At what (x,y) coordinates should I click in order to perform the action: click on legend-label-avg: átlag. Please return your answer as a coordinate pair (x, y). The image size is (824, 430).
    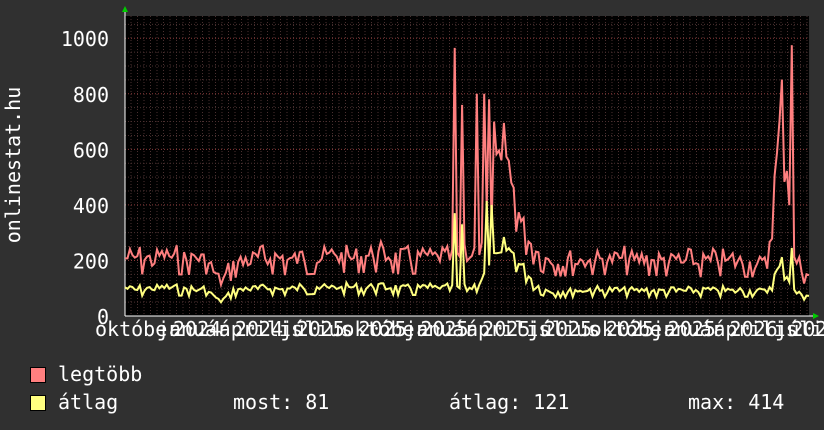
    Looking at the image, I should click on (88, 402).